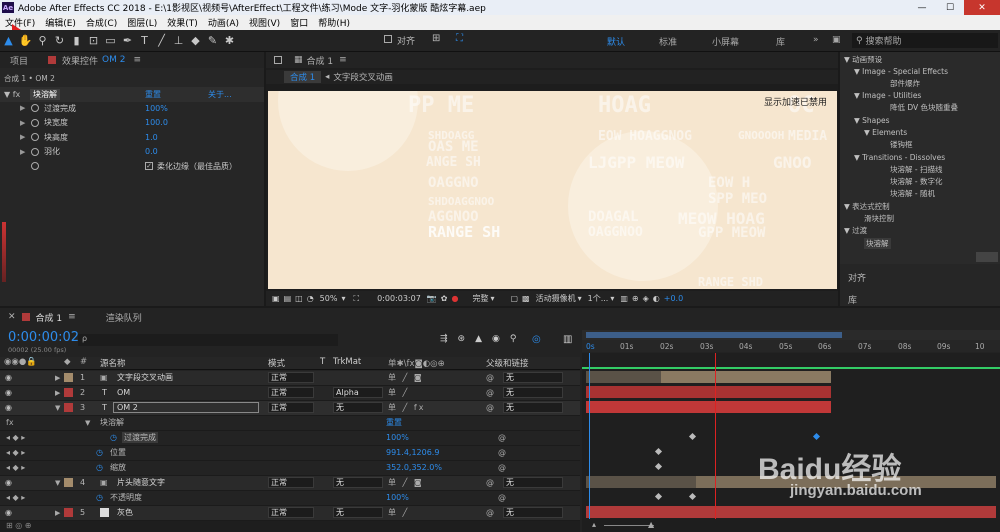  What do you see at coordinates (836, 40) in the screenshot?
I see `panel-icon: ▣` at bounding box center [836, 40].